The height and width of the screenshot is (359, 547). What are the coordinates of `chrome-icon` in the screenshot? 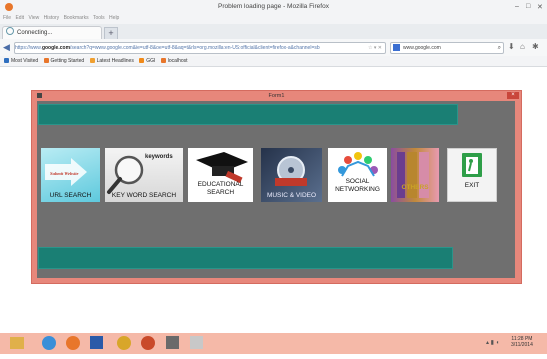 It's located at (124, 343).